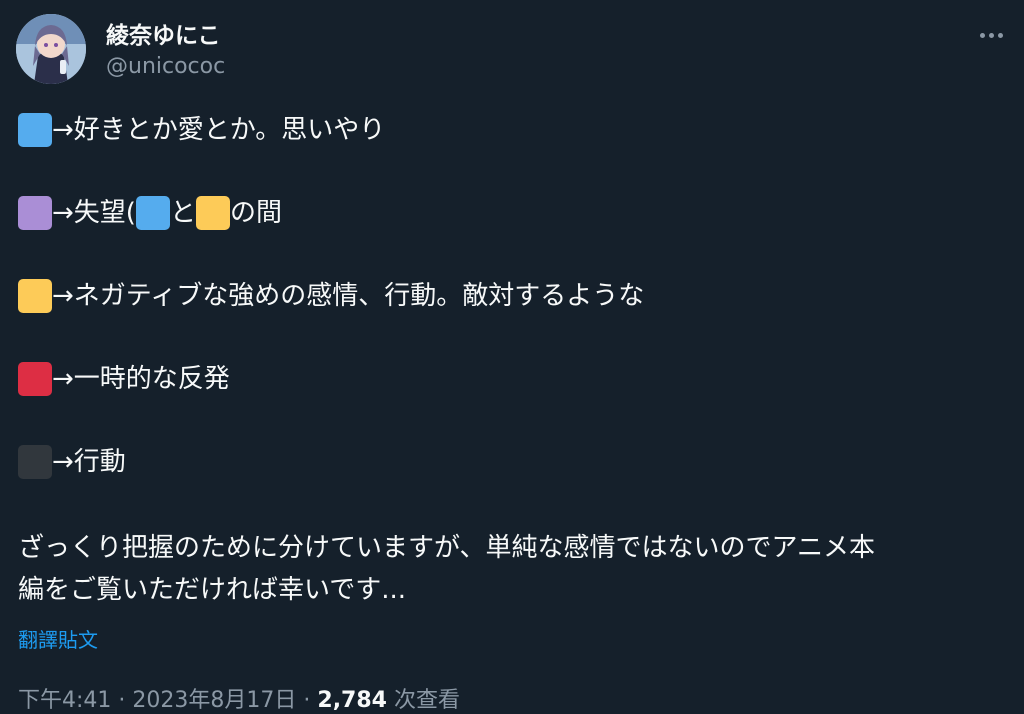 The image size is (1024, 714). Describe the element at coordinates (426, 700) in the screenshot. I see `views-label: 次查看` at that location.